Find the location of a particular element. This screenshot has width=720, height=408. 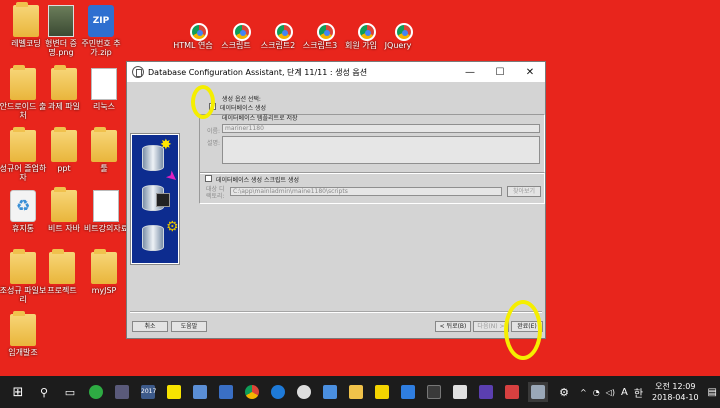

destination-directory-field: C:\app\mainladmin\maine1180\scripts is located at coordinates (366, 191).